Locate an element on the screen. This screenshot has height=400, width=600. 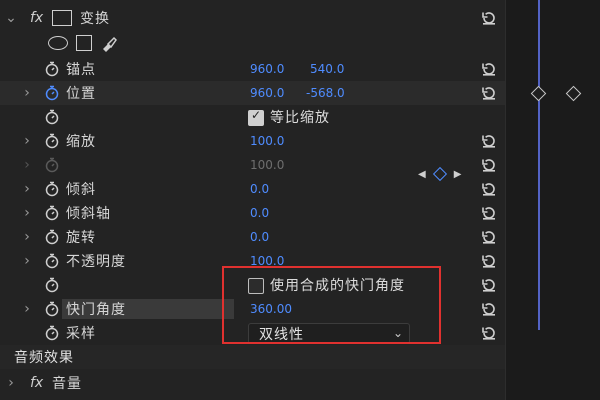
position-label: 位置 is located at coordinates (81, 94).